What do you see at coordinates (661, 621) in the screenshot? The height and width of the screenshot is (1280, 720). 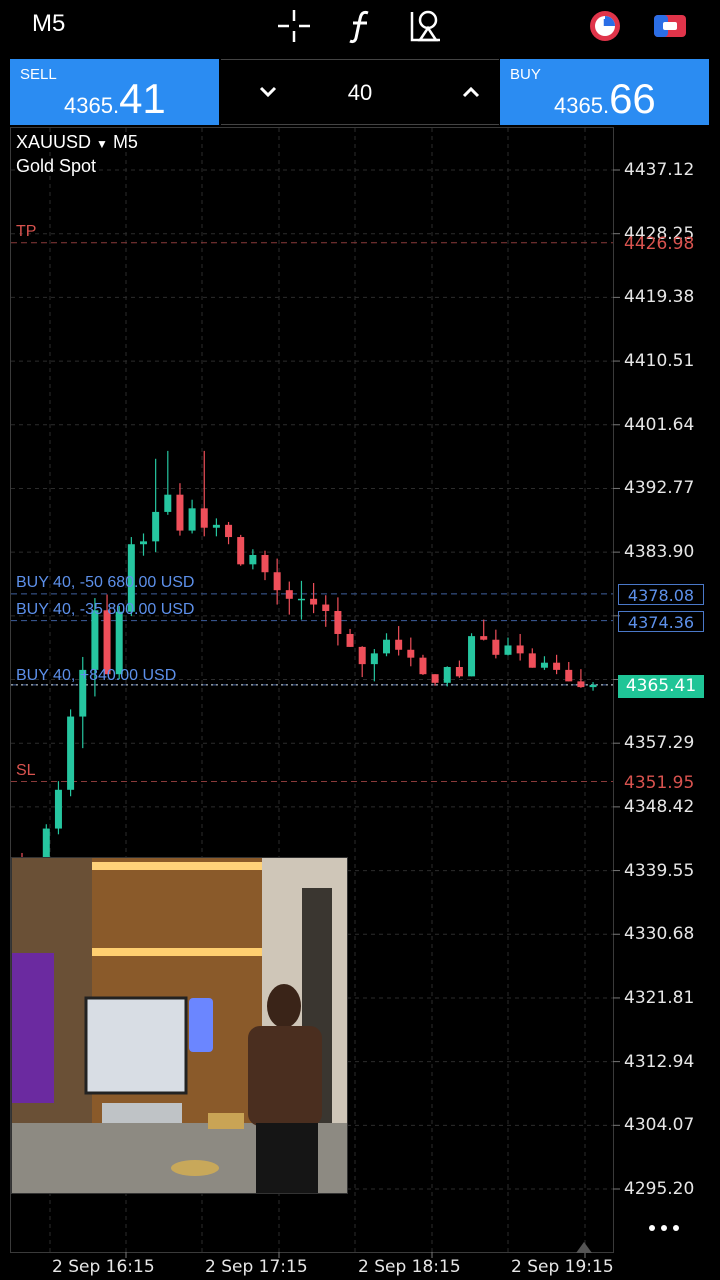 I see `position-price-tag: 4374.36` at bounding box center [661, 621].